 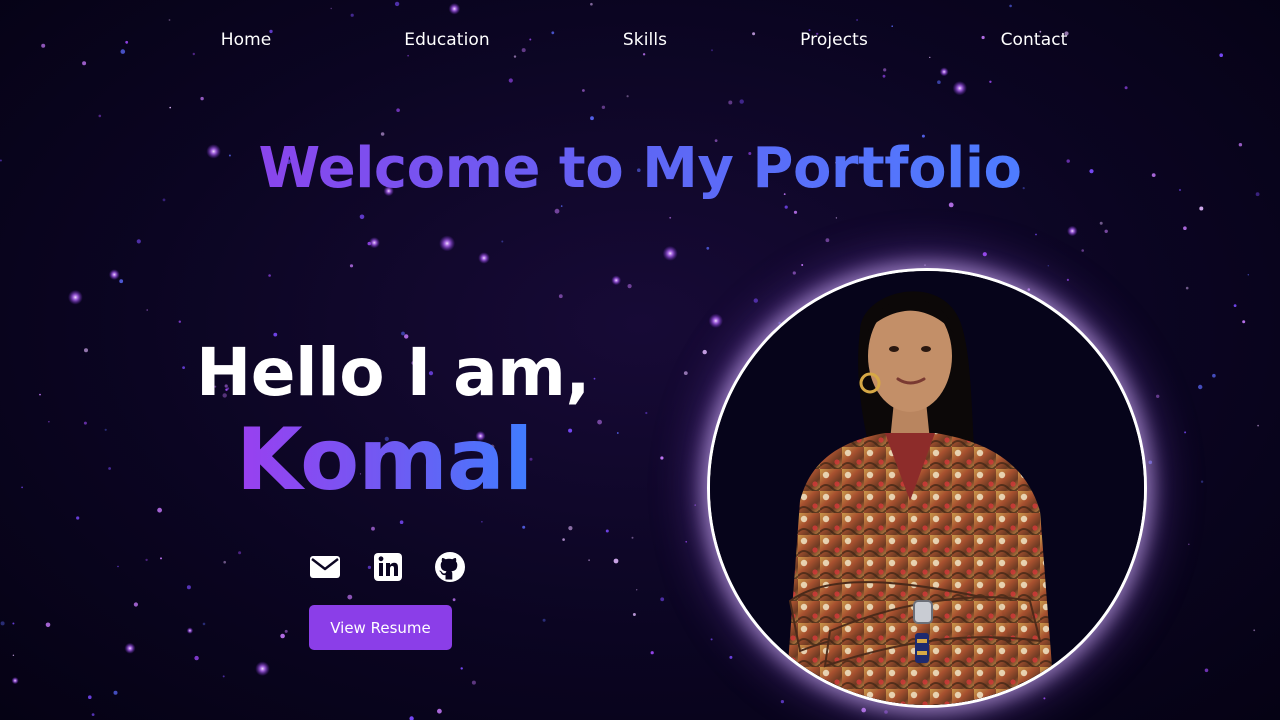 What do you see at coordinates (246, 40) in the screenshot?
I see `nav-link-home: Home` at bounding box center [246, 40].